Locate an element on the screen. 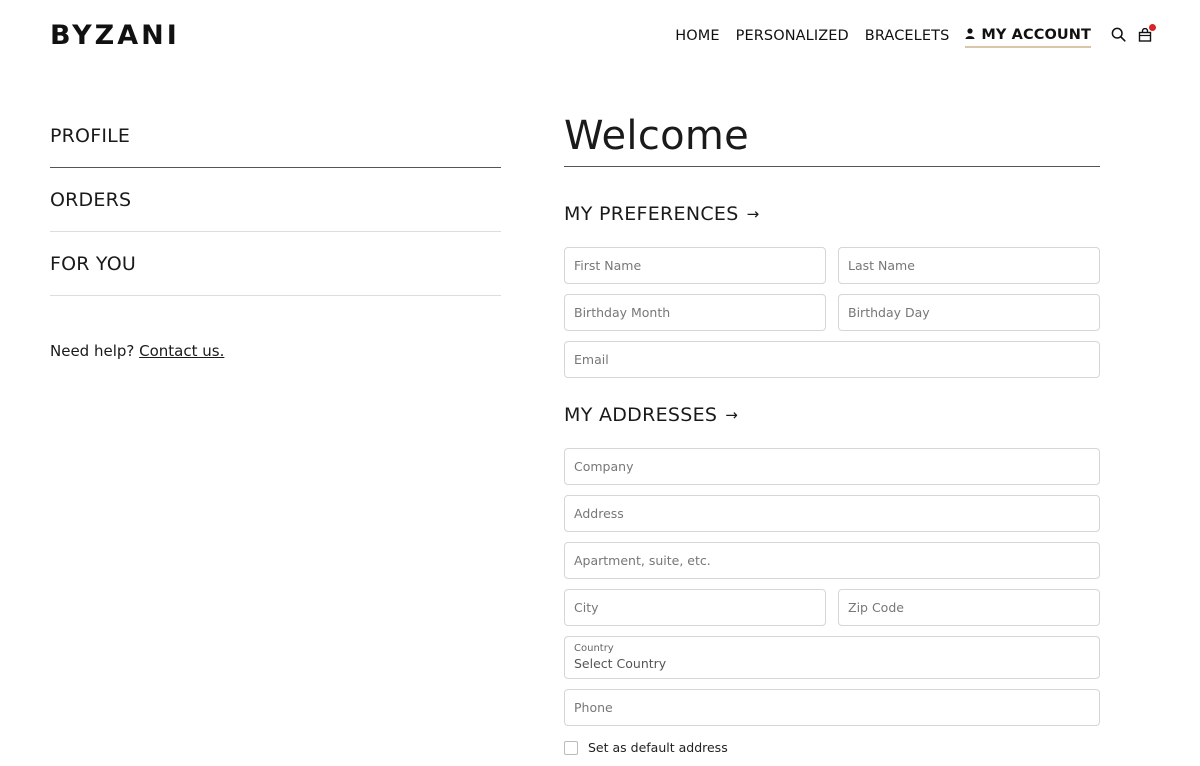  city-input is located at coordinates (695, 607).